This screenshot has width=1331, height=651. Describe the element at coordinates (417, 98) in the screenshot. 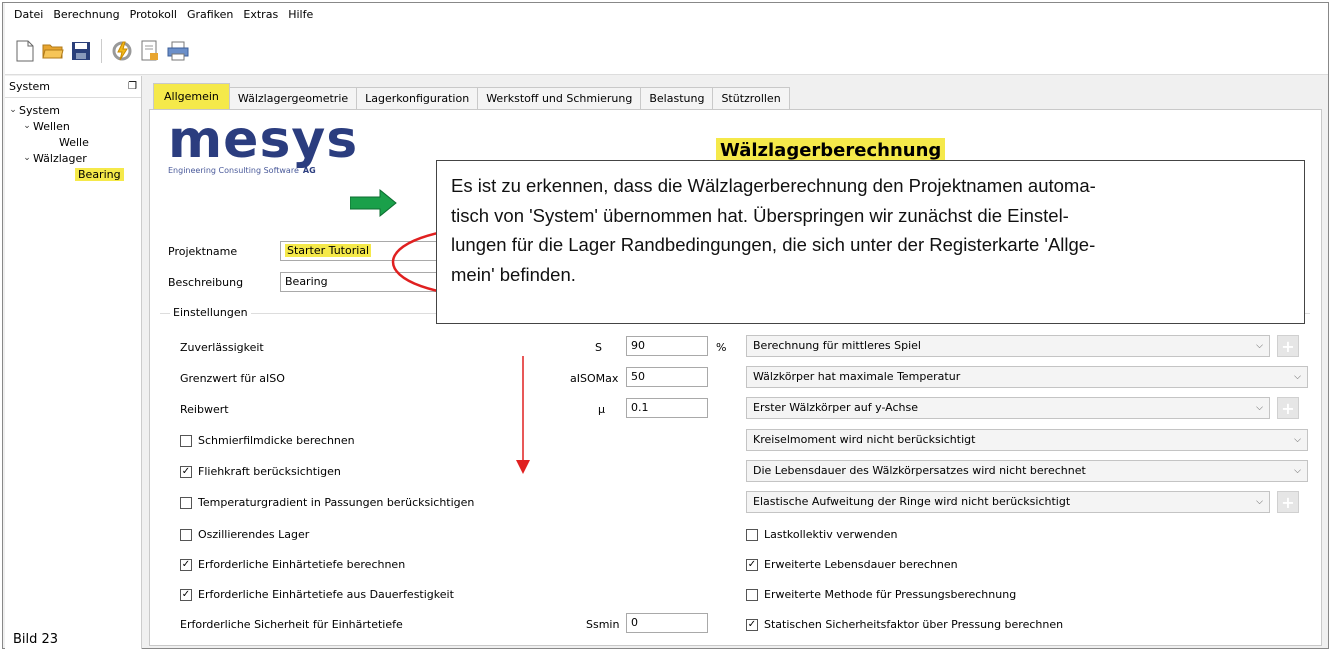

I see `tab-lagerkonfiguration: Lagerkonfiguration` at that location.